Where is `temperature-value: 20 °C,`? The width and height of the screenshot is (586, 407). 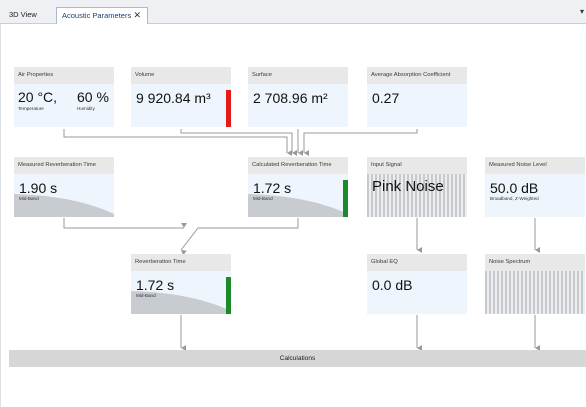
temperature-value: 20 °C, is located at coordinates (38, 97).